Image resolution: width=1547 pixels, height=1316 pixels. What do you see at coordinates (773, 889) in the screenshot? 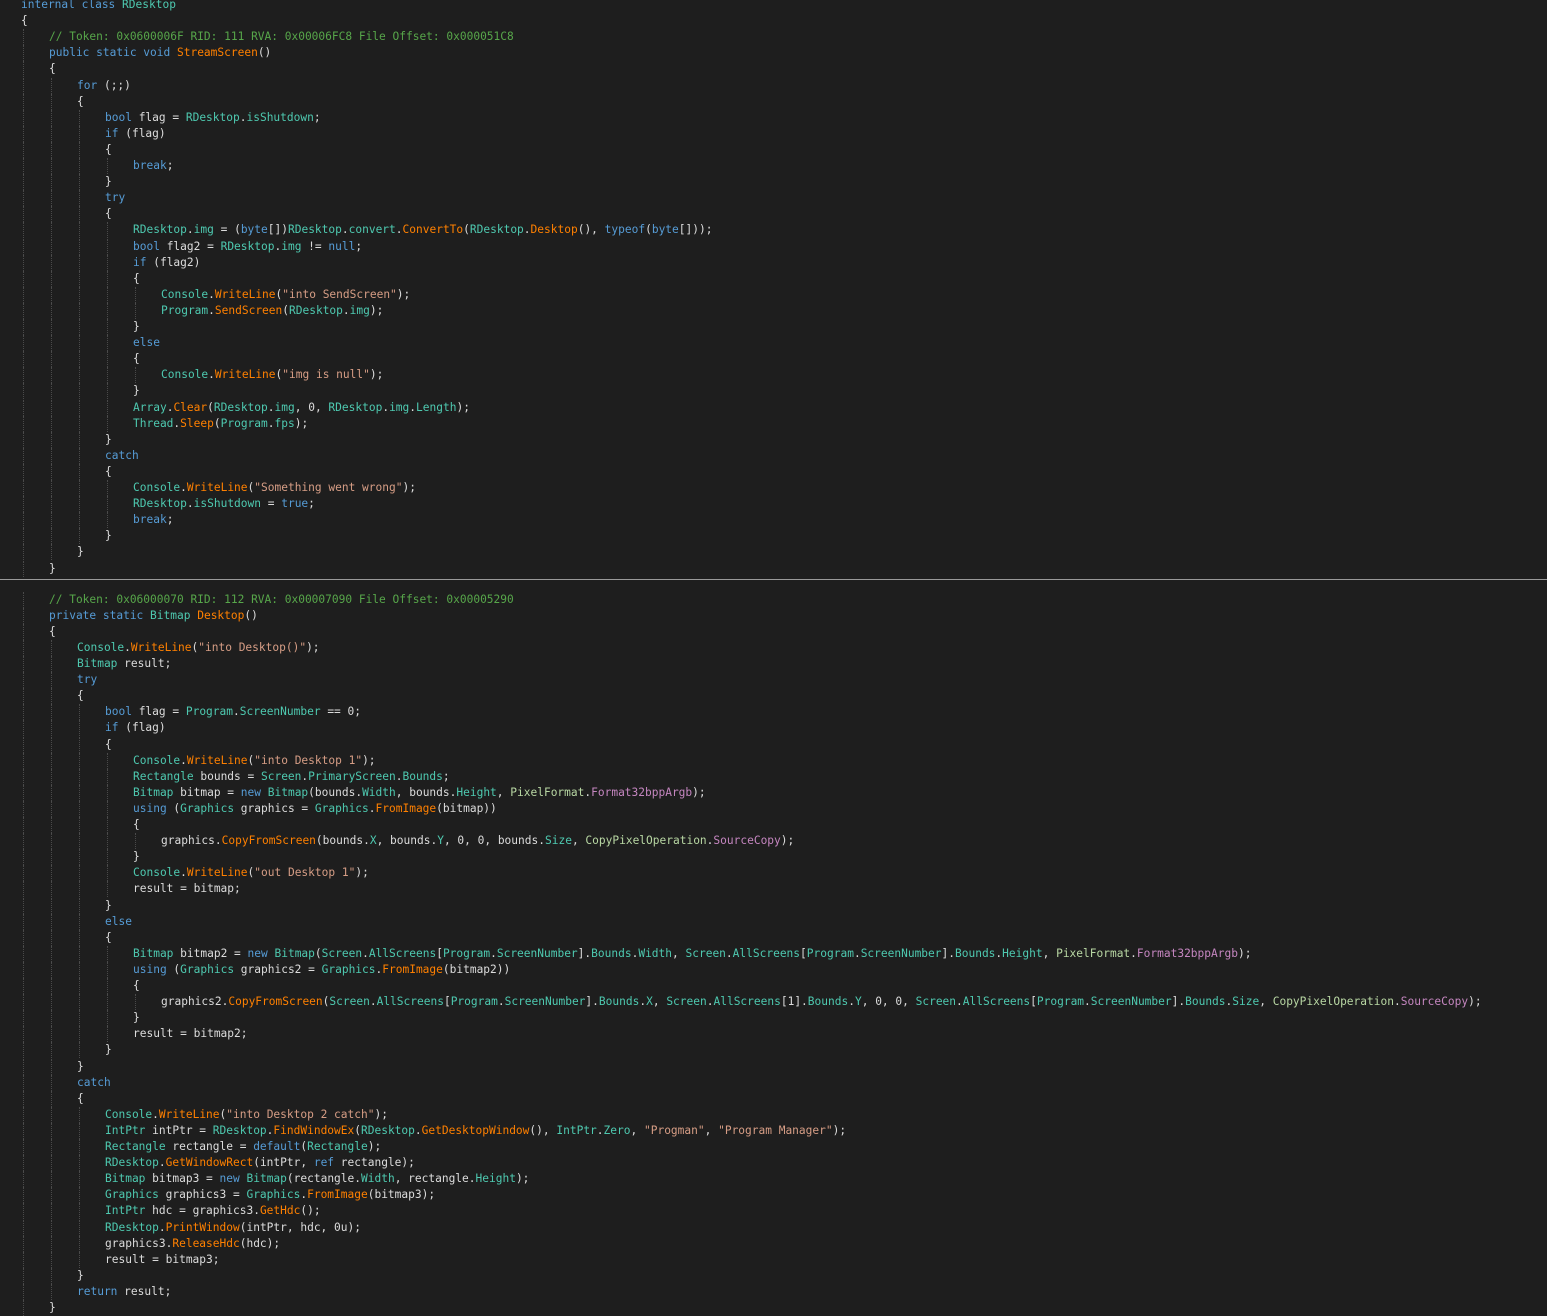
I see `code-line: result = bitmap;` at bounding box center [773, 889].